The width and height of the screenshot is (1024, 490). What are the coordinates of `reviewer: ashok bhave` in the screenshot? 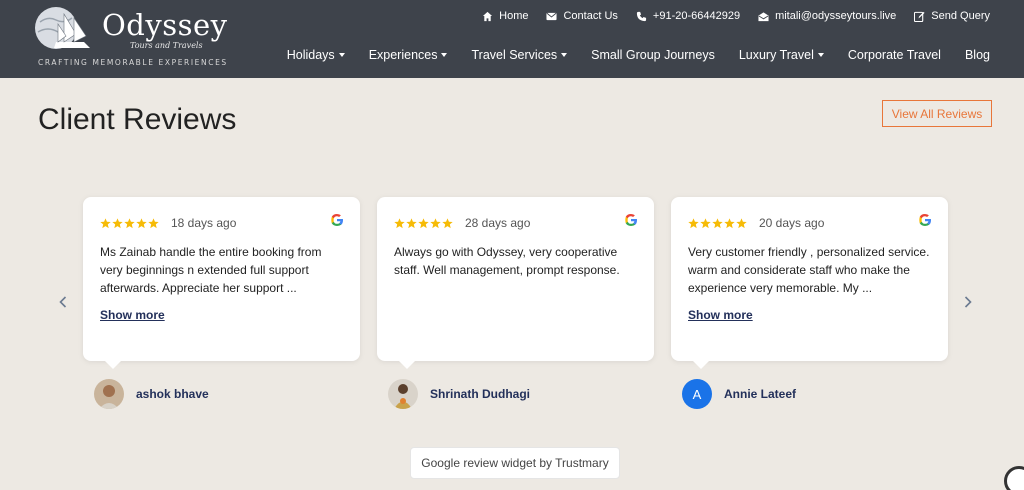 It's located at (151, 394).